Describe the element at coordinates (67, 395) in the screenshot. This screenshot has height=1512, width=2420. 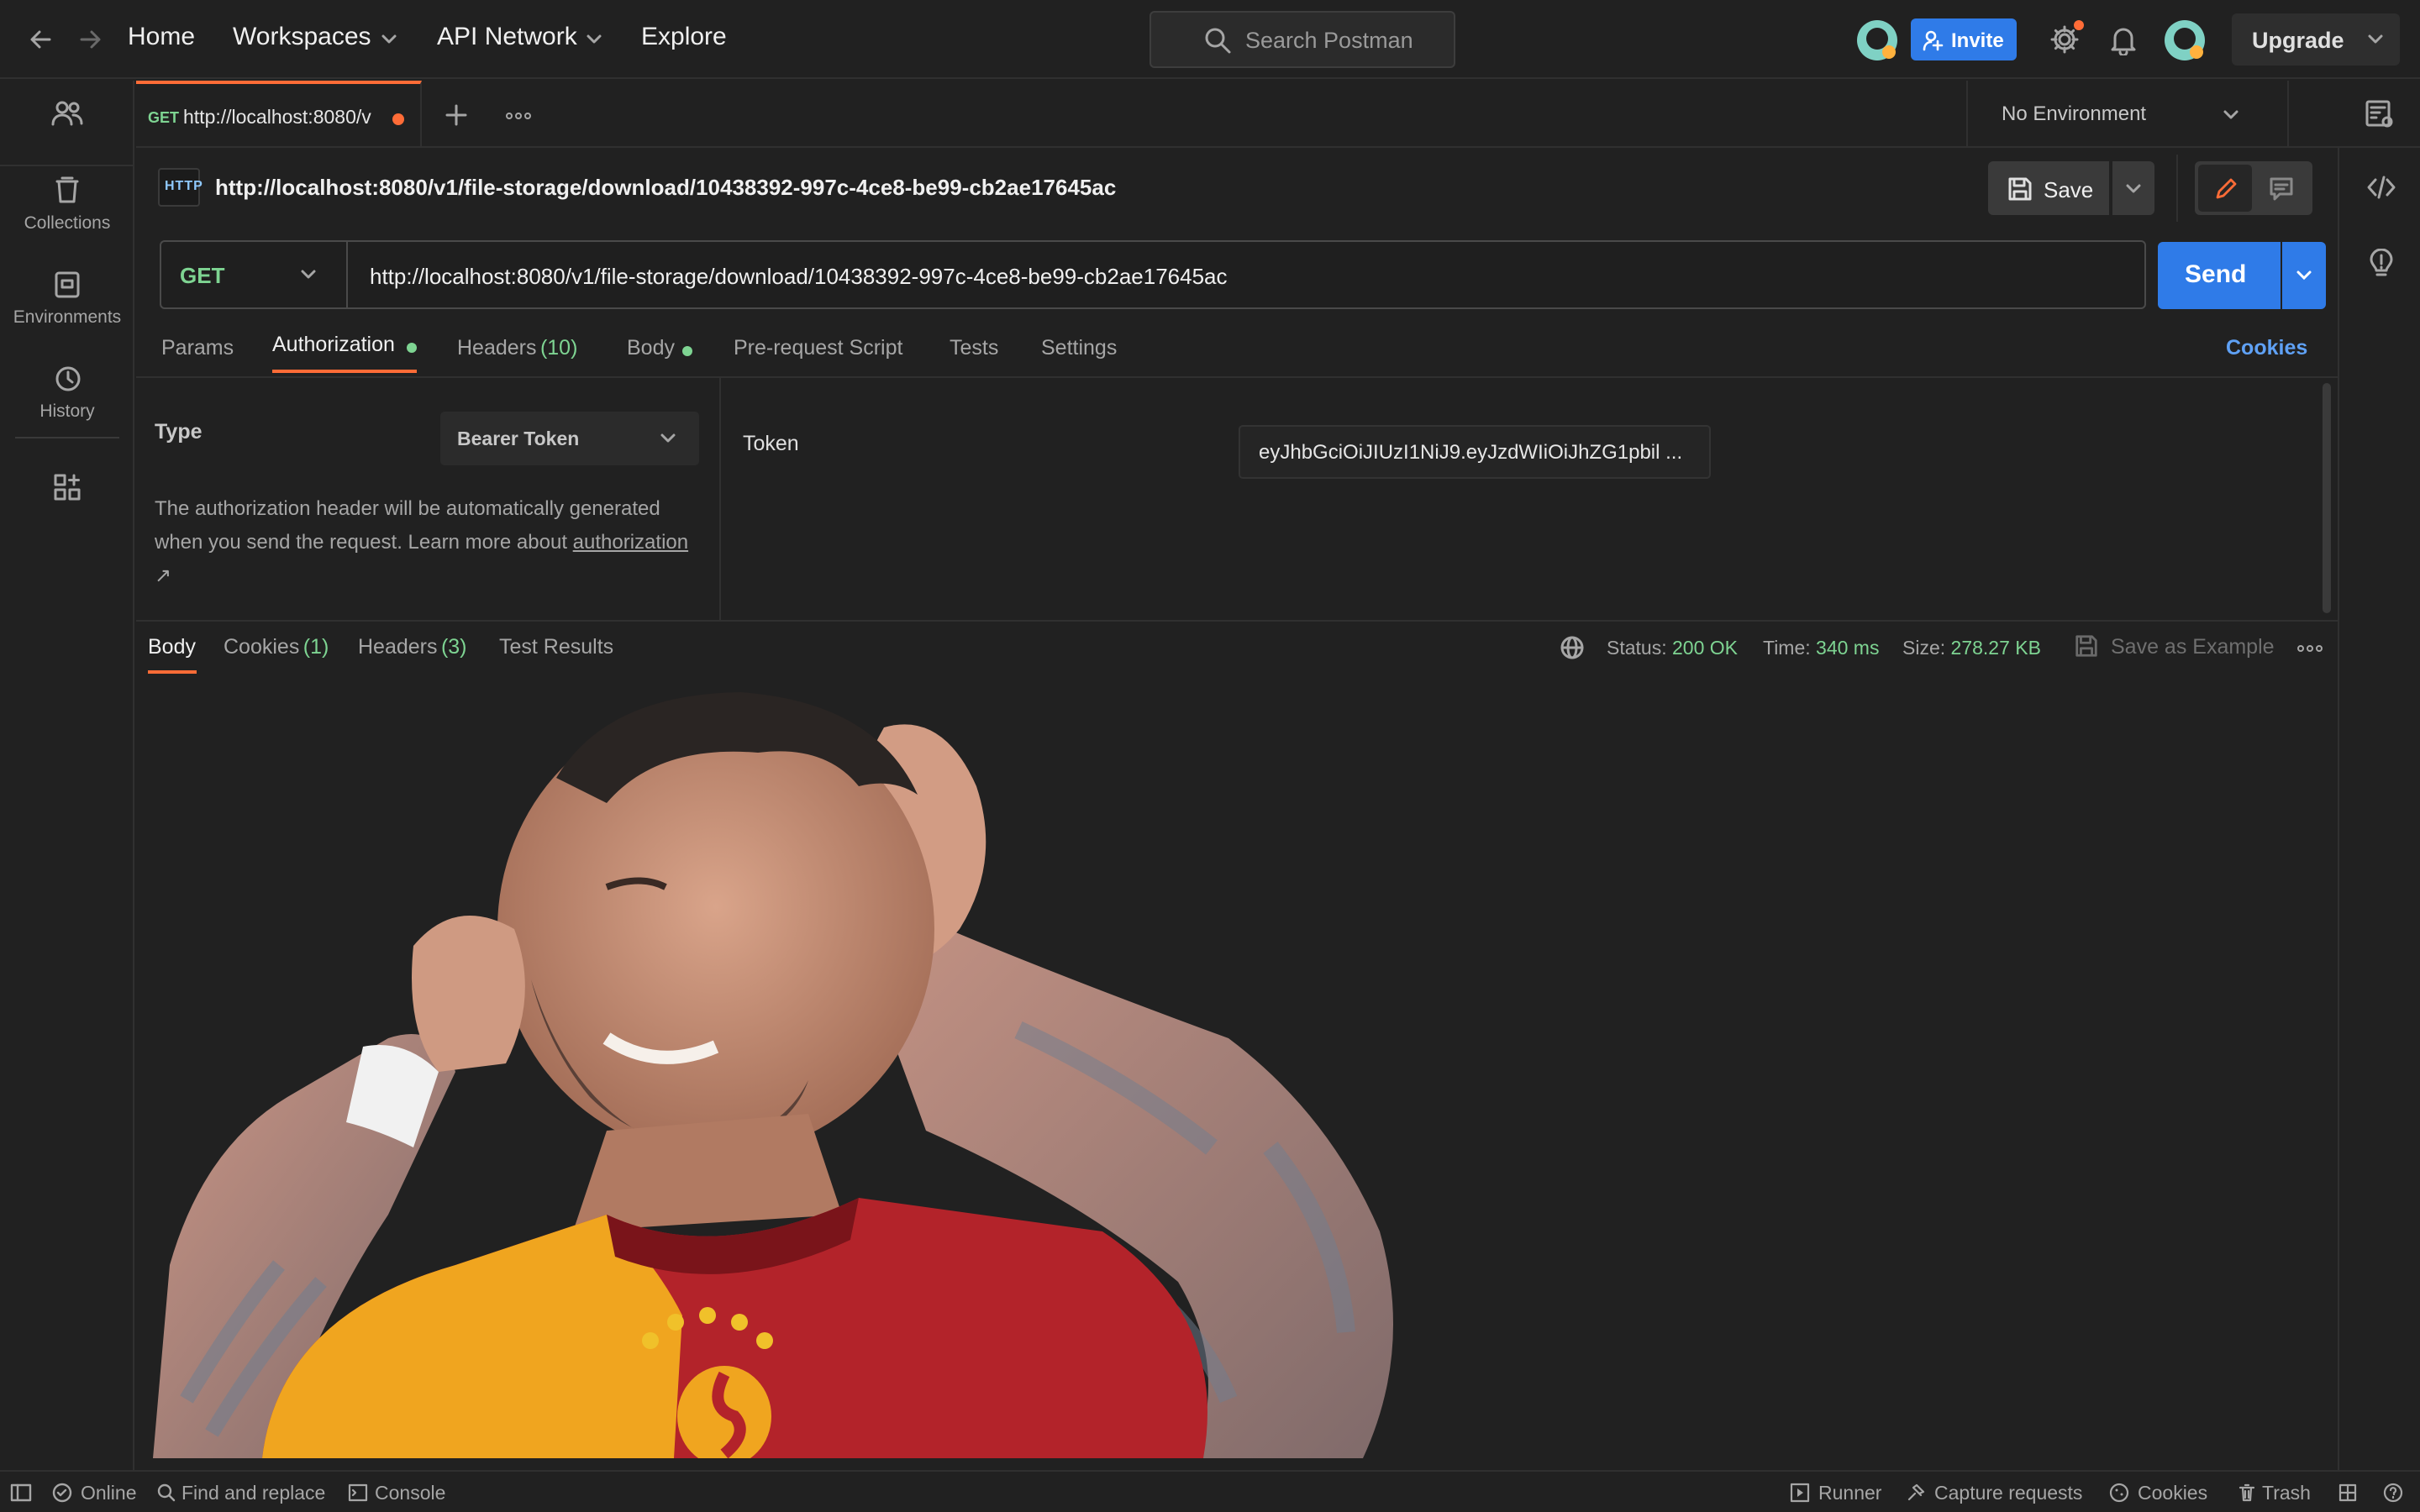
I see `sidebar-item-history: History` at that location.